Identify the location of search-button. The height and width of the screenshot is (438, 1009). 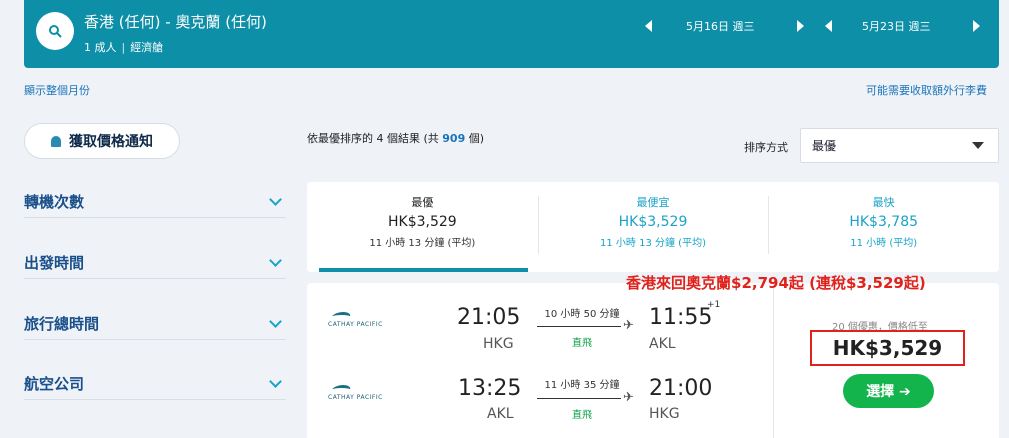
(55, 31).